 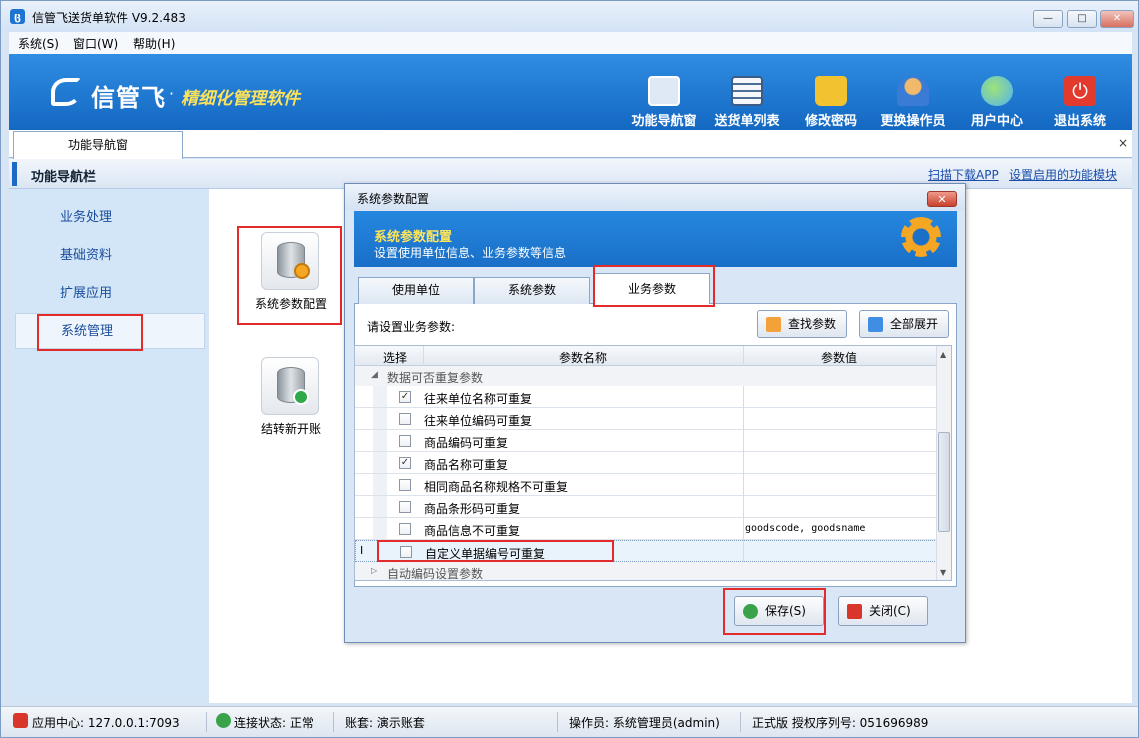 What do you see at coordinates (128, 98) in the screenshot?
I see `brand-name: 信管飞` at bounding box center [128, 98].